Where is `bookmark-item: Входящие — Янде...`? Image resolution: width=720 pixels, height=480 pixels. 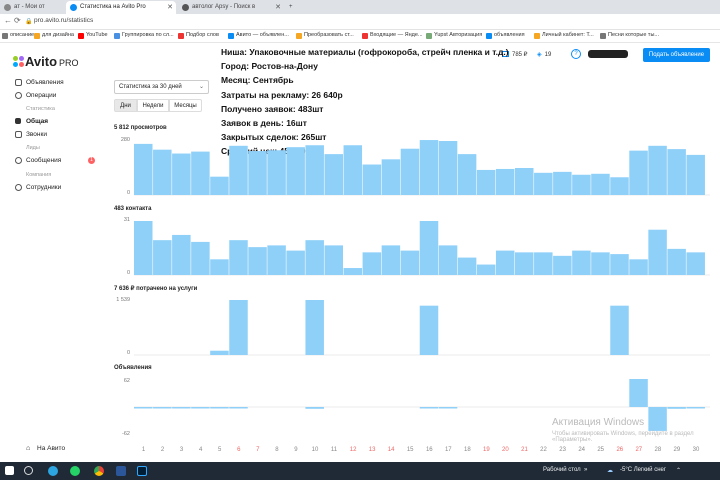
bookmark-item: Входящие — Янде... is located at coordinates (392, 35).